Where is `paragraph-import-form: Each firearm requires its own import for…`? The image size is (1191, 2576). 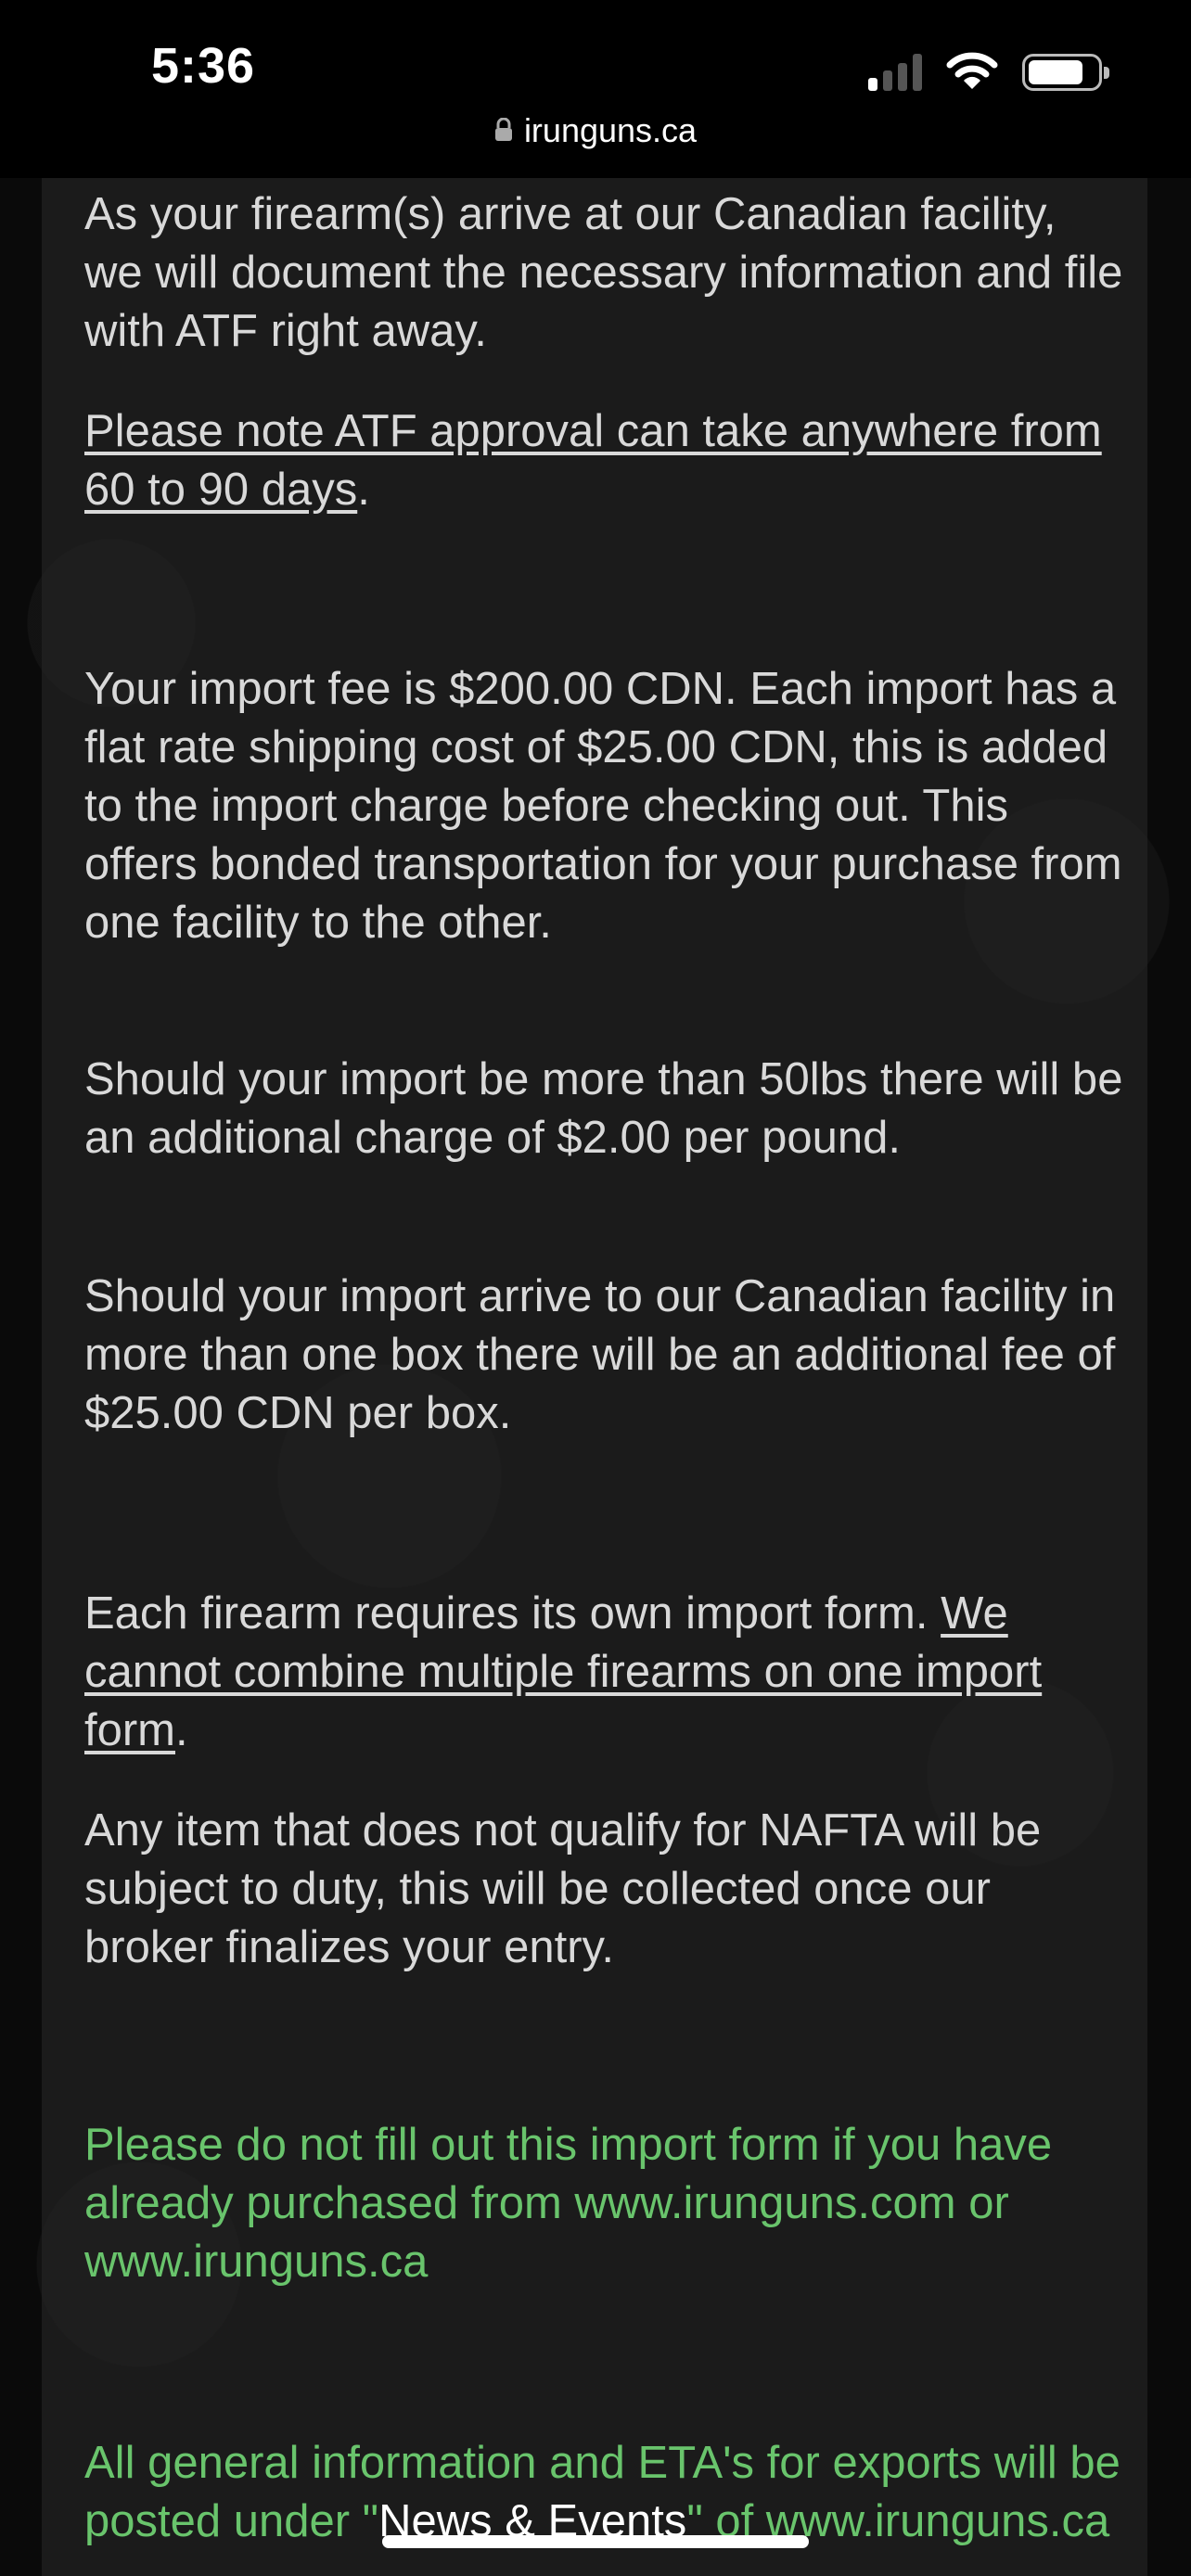 paragraph-import-form: Each firearm requires its own import for… is located at coordinates (603, 1672).